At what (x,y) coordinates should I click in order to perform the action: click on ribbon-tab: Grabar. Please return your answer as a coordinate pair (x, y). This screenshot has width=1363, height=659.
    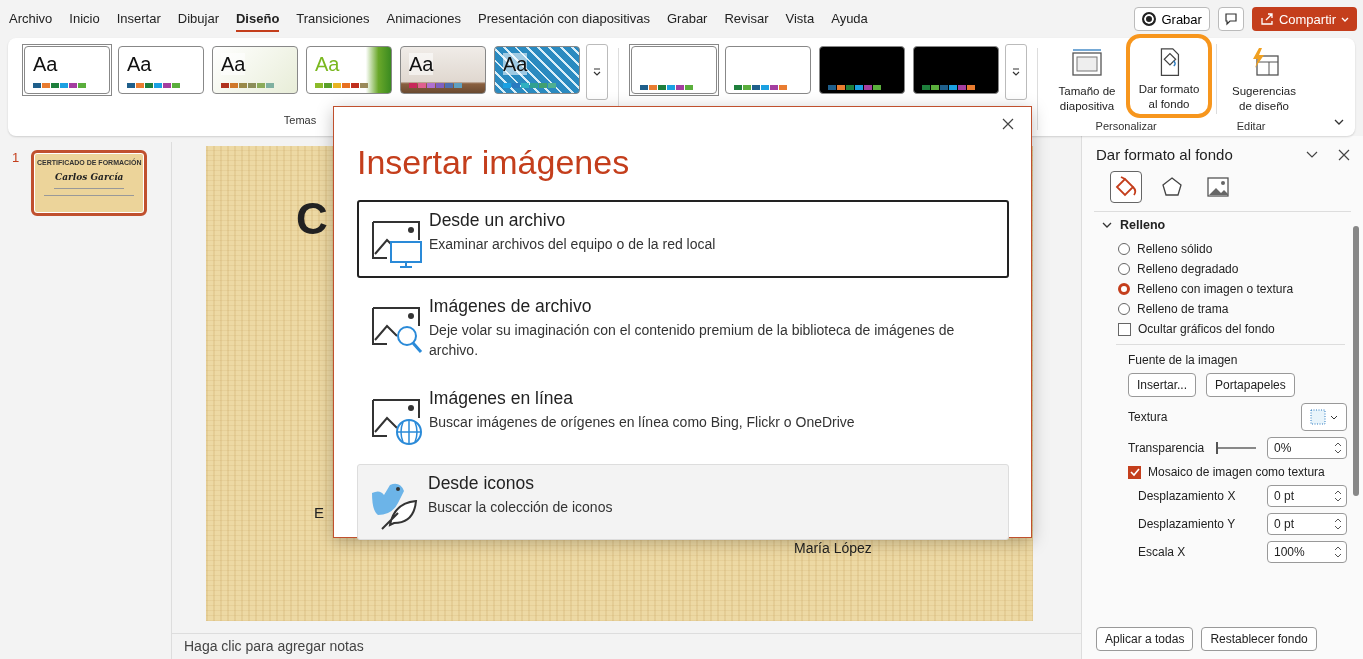
    Looking at the image, I should click on (687, 19).